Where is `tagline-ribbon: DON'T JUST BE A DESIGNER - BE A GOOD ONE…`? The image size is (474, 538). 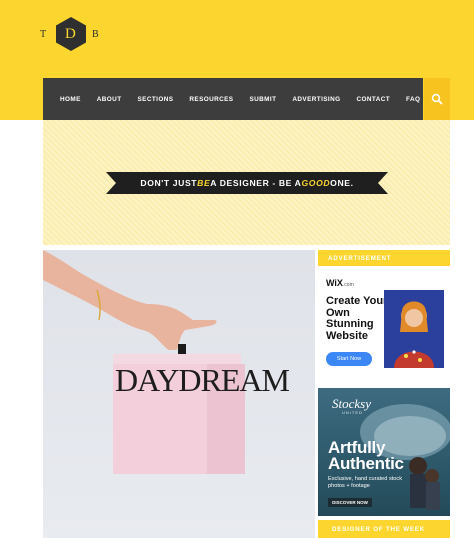 tagline-ribbon: DON'T JUST BE A DESIGNER - BE A GOOD ONE… is located at coordinates (247, 183).